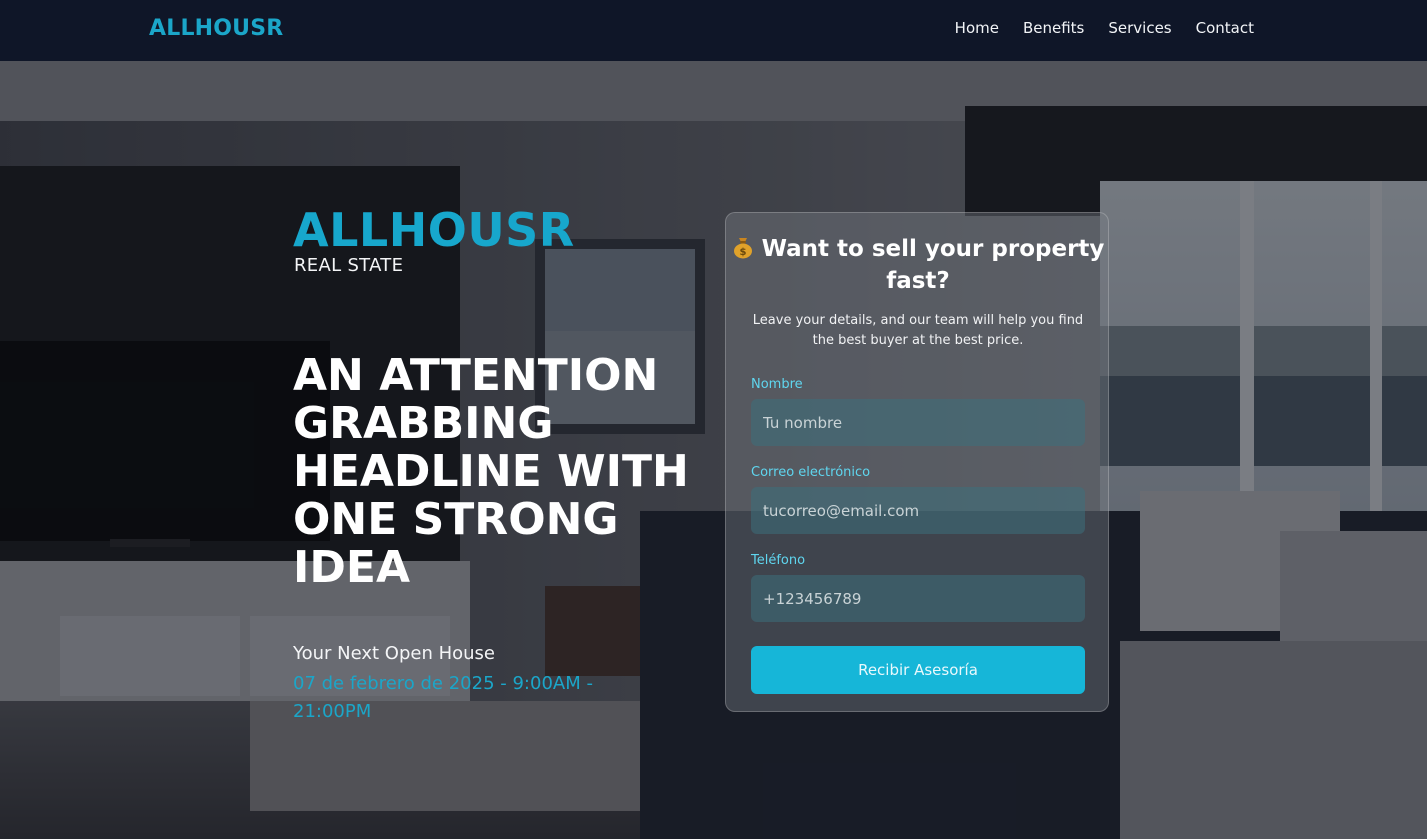 This screenshot has height=839, width=1427. What do you see at coordinates (434, 230) in the screenshot?
I see `hero-brand: ALLHOUSR` at bounding box center [434, 230].